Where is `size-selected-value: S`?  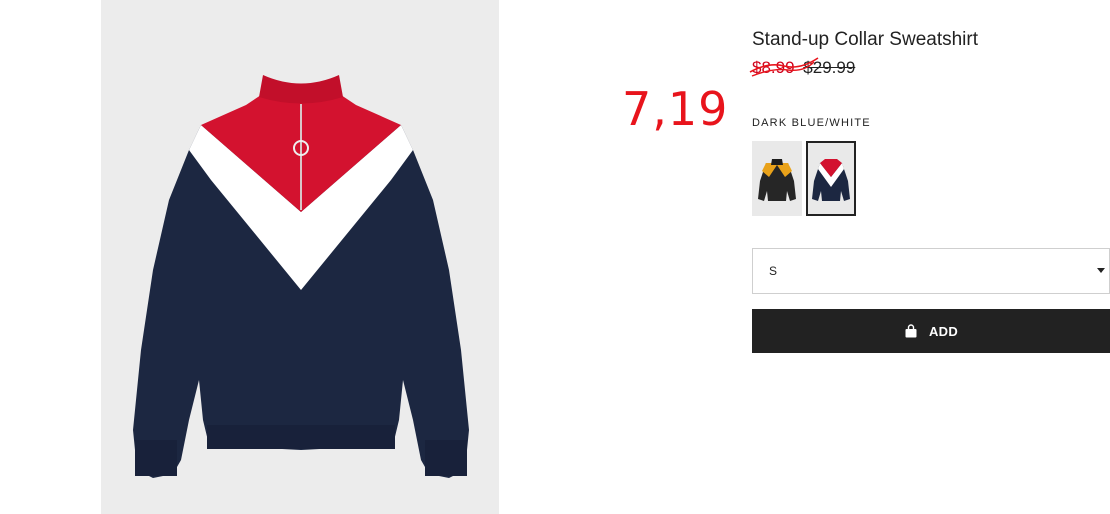
size-selected-value: S is located at coordinates (773, 271).